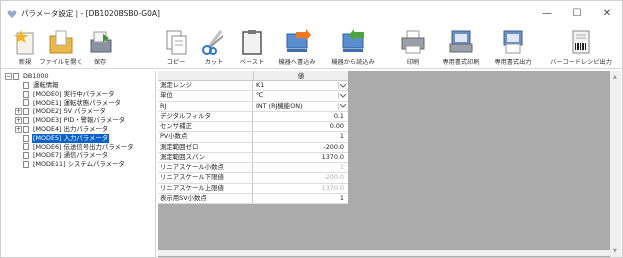 This screenshot has height=258, width=623. What do you see at coordinates (300, 95) in the screenshot?
I see `parameter-dropdown: ℃` at bounding box center [300, 95].